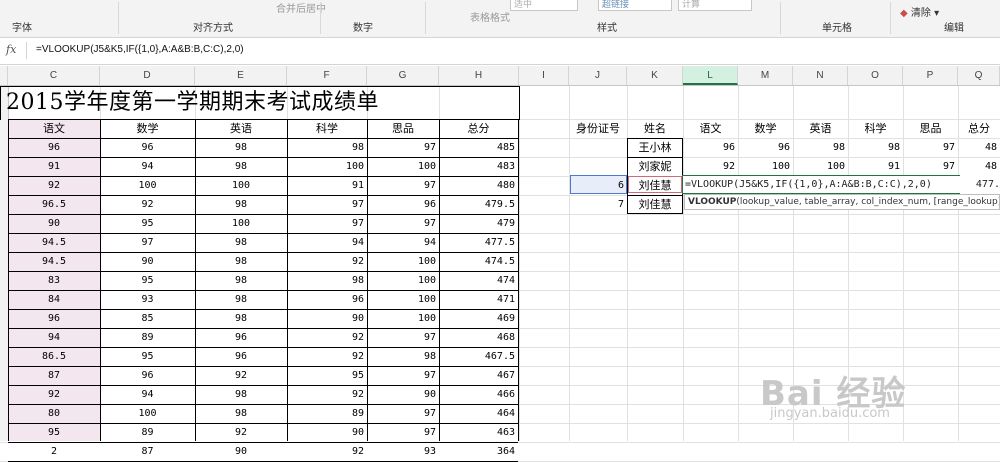  Describe the element at coordinates (598, 75) in the screenshot. I see `col-header-j: J` at that location.